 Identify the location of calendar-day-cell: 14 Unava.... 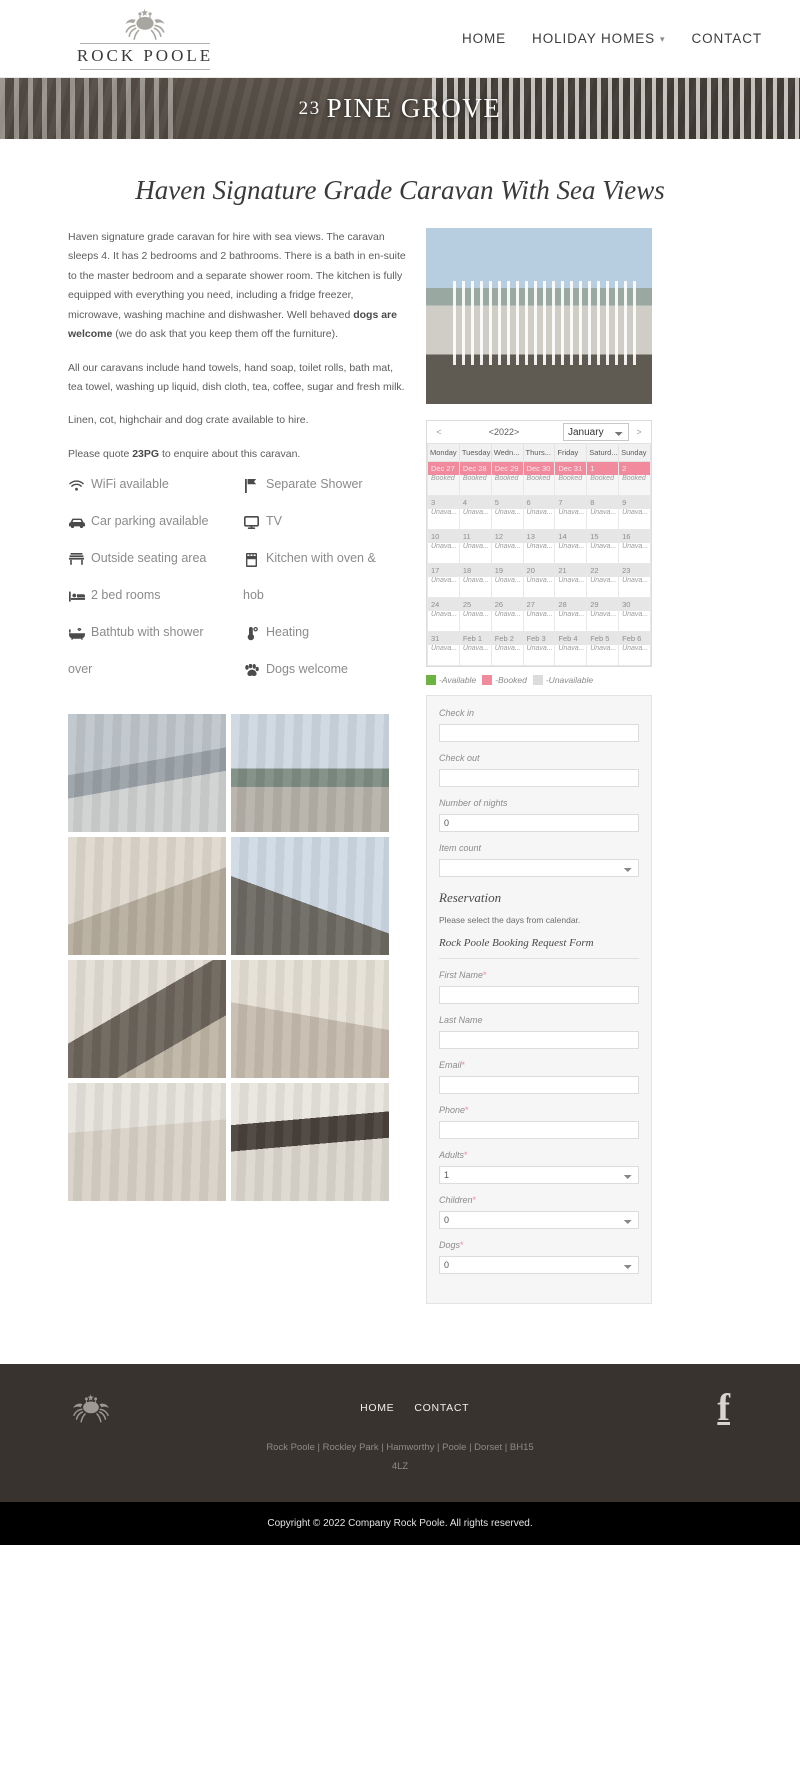
(571, 546).